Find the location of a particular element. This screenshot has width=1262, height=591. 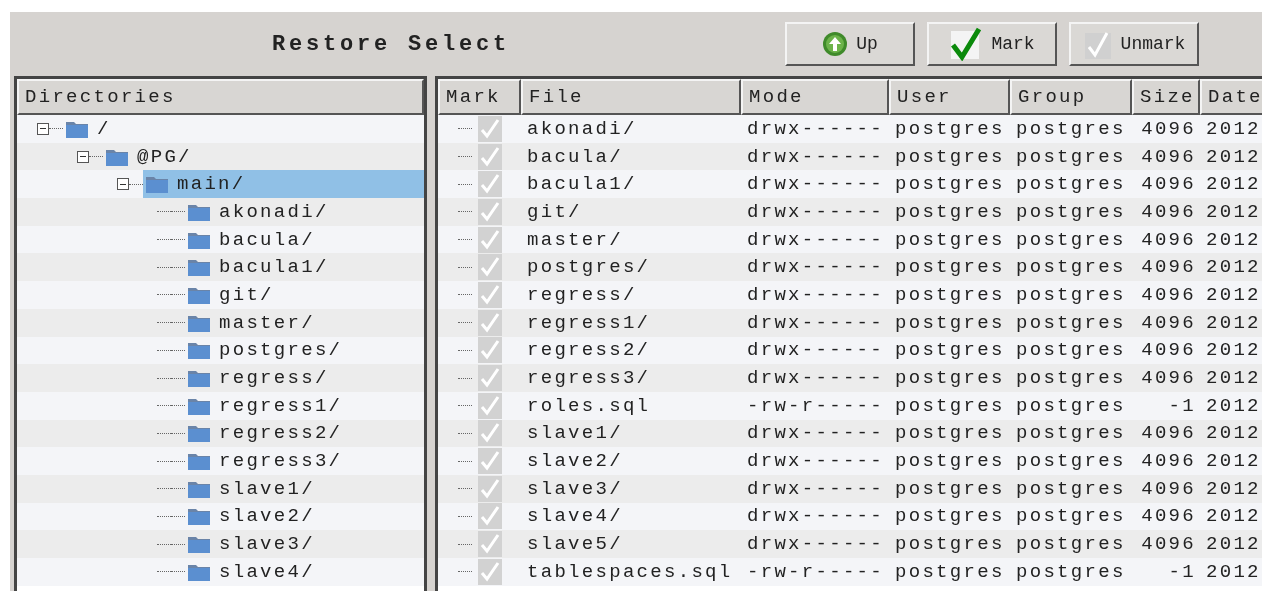

mark-button: Mark is located at coordinates (992, 44).